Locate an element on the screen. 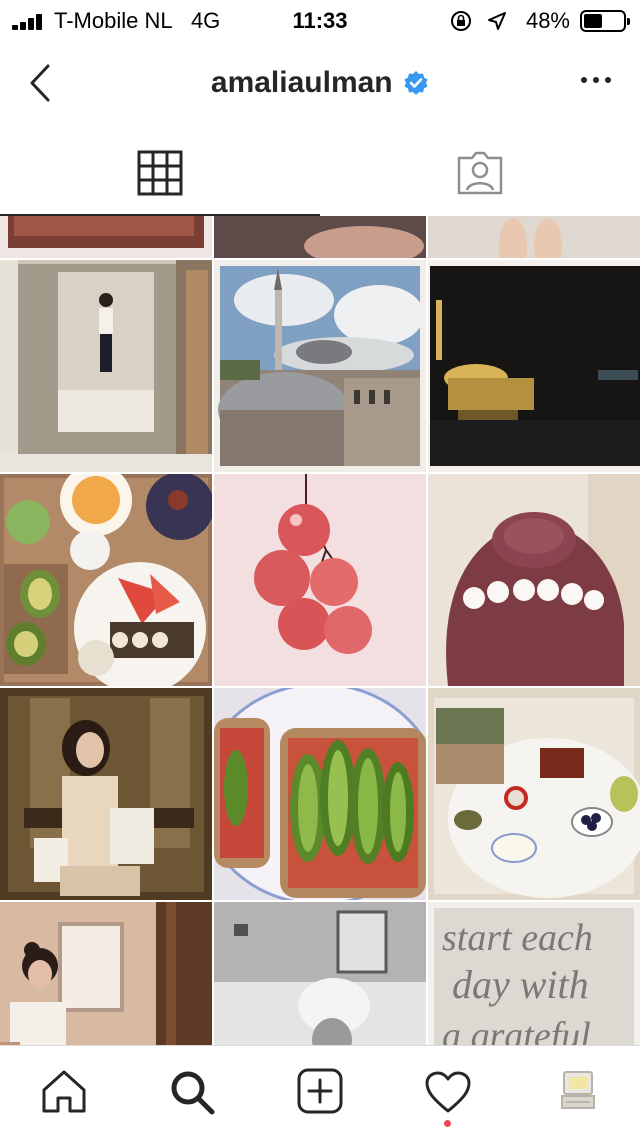  battery-percent: 48% is located at coordinates (547, 20).